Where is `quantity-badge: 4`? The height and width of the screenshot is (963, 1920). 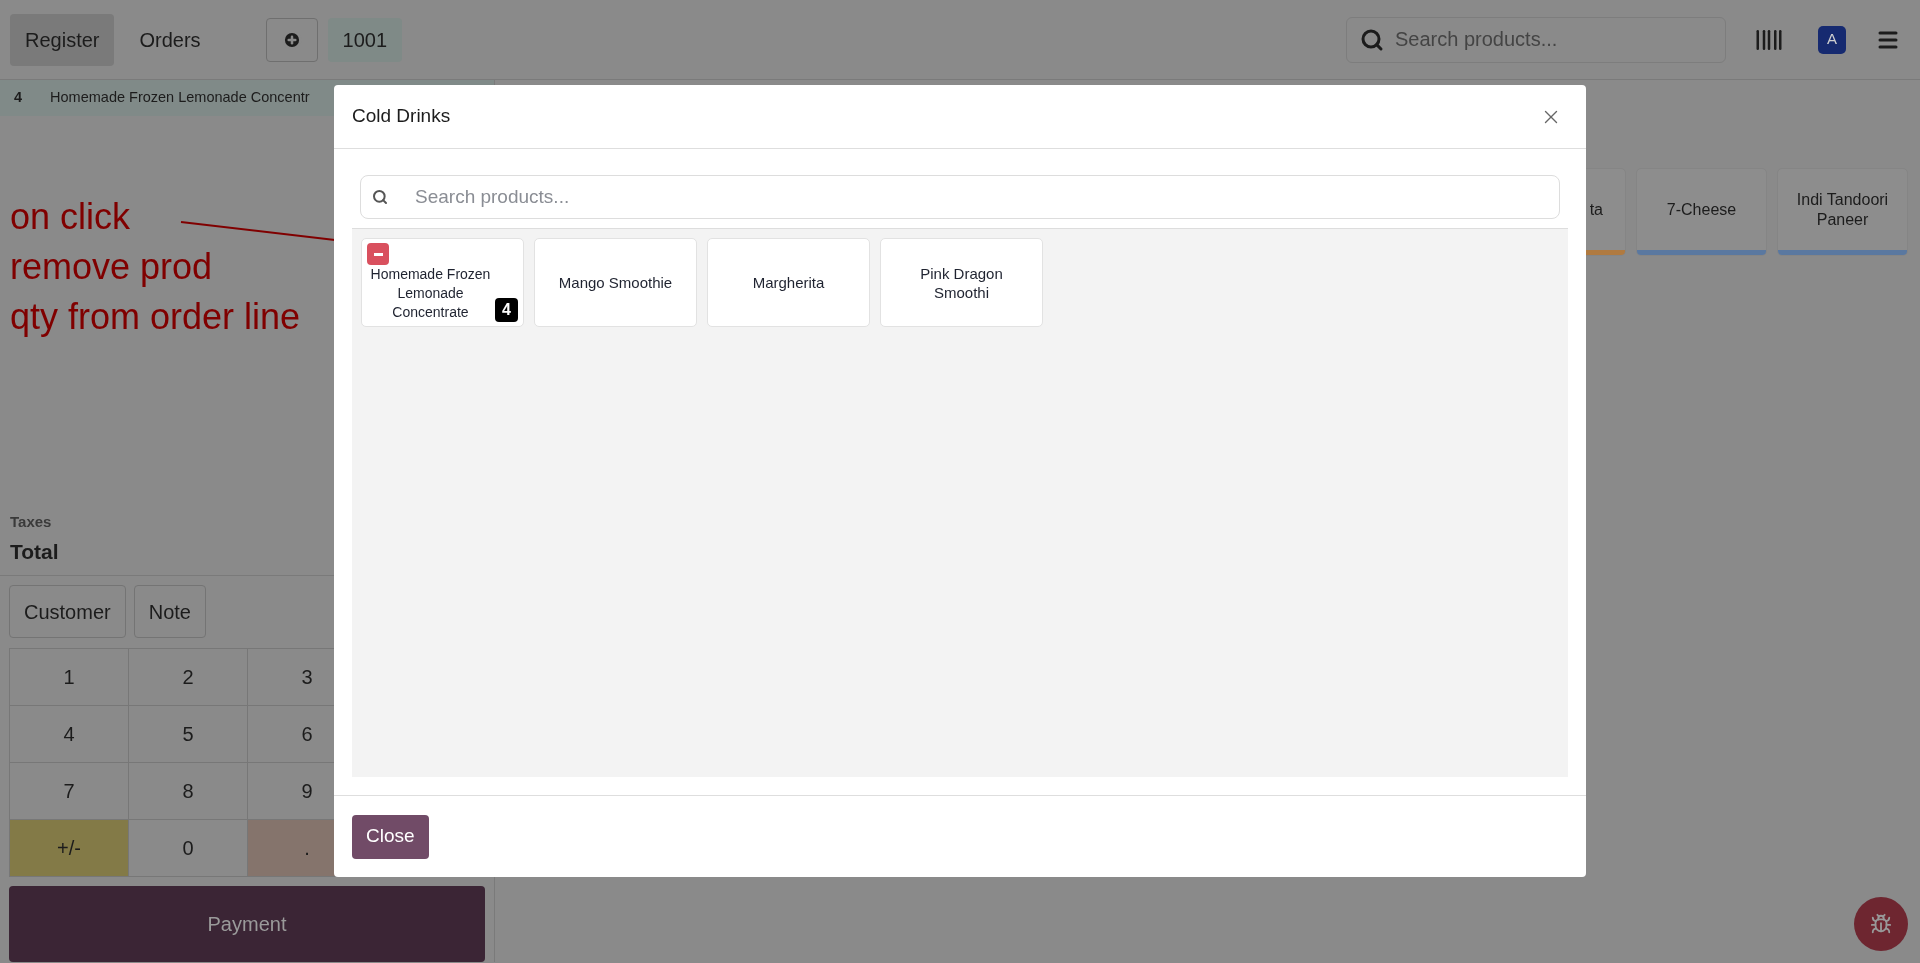 quantity-badge: 4 is located at coordinates (506, 310).